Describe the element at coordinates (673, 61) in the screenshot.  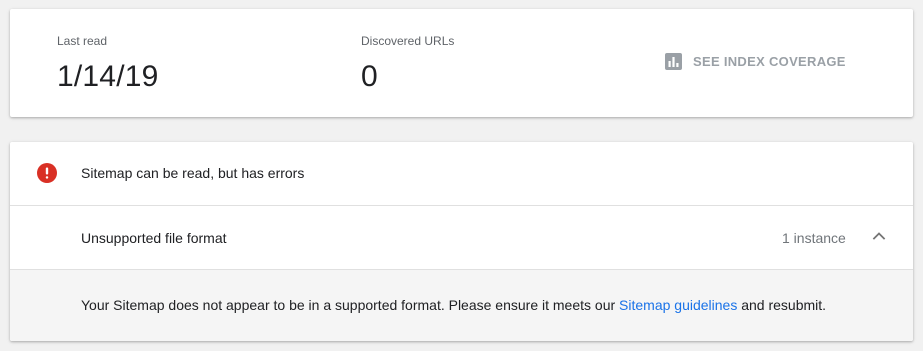
I see `bar-chart-icon` at that location.